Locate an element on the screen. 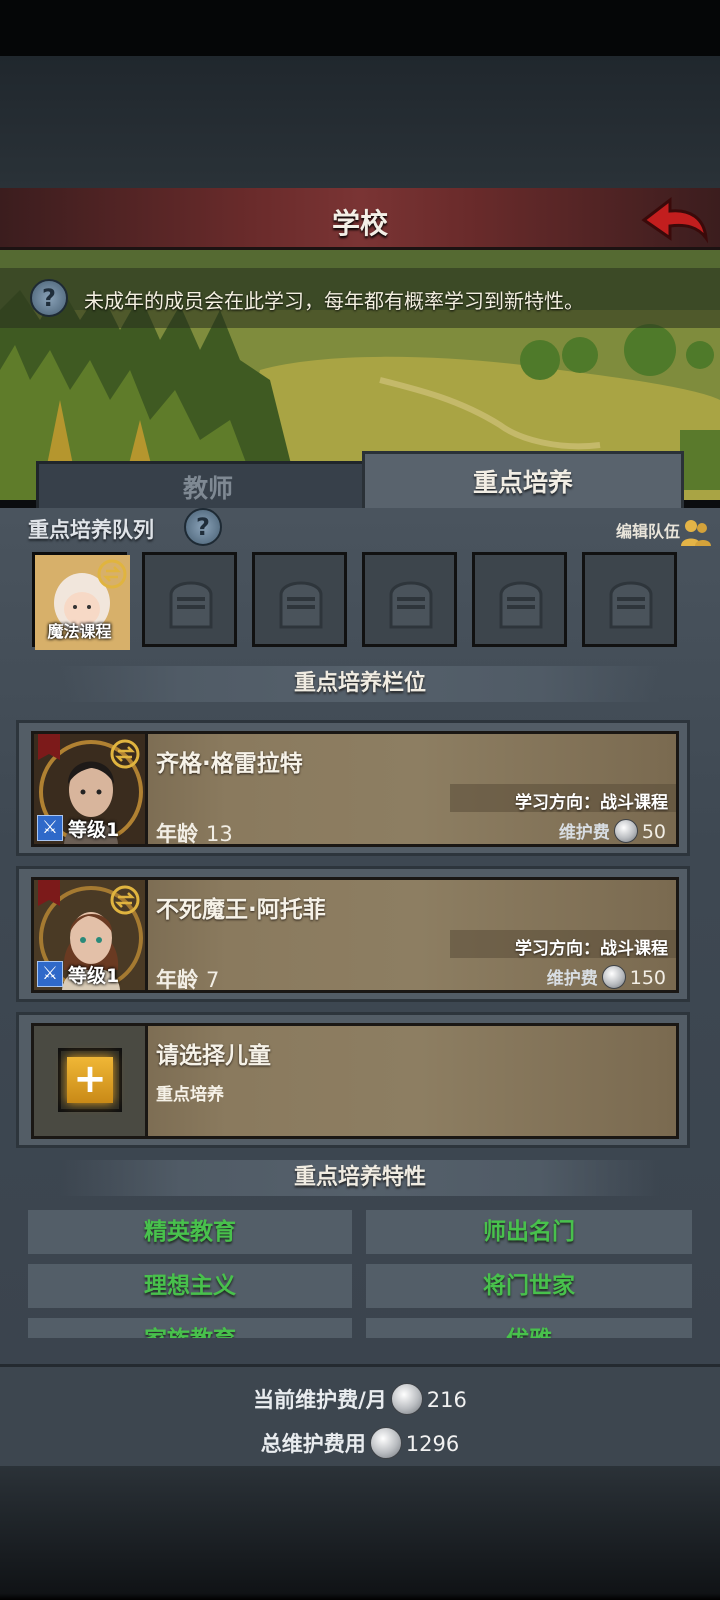 The image size is (720, 1600). child-name: 不死魔王·阿托菲 is located at coordinates (241, 910).